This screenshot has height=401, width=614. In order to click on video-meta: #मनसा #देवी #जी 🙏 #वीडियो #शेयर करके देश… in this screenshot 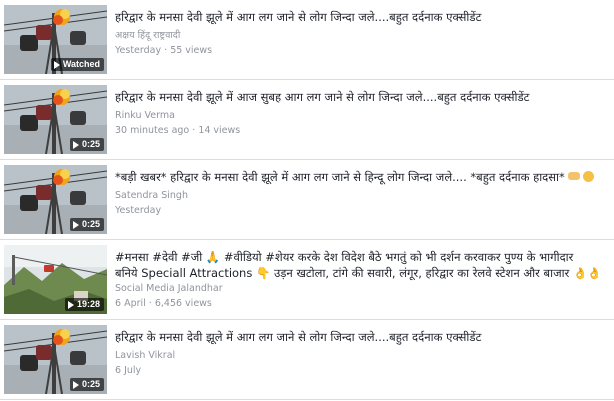, I will do `click(361, 279)`.